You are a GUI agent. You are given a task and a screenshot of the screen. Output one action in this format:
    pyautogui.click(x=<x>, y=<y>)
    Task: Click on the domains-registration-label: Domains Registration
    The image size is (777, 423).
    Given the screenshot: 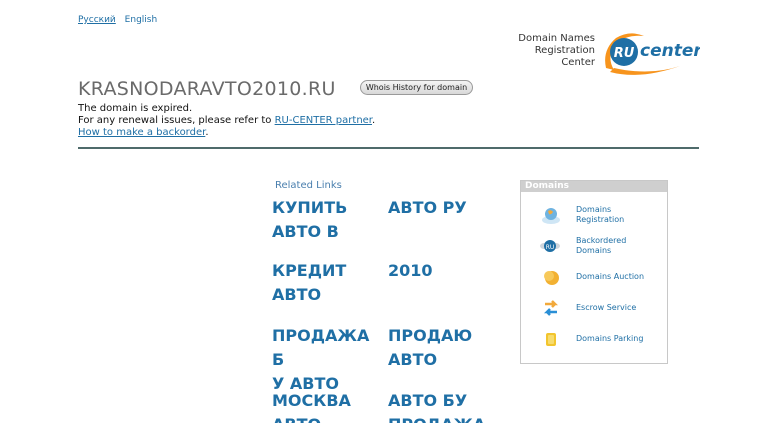 What is the action you would take?
    pyautogui.click(x=600, y=214)
    